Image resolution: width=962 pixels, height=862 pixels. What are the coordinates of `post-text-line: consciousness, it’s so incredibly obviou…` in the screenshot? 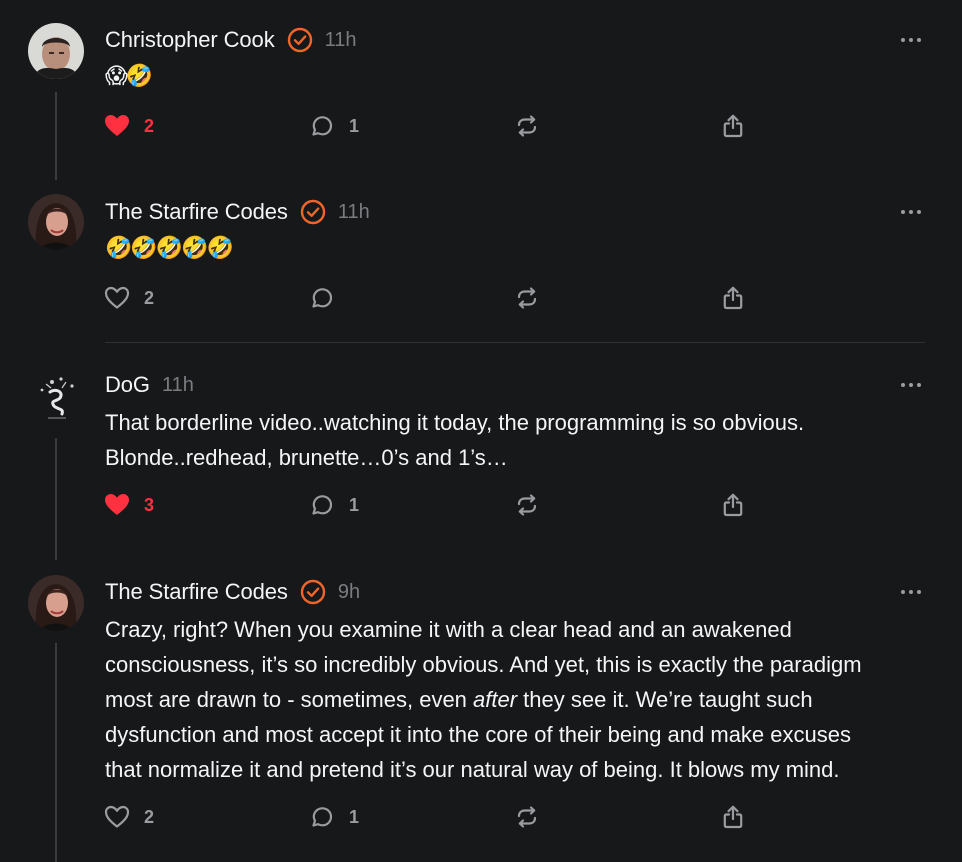 It's located at (483, 664).